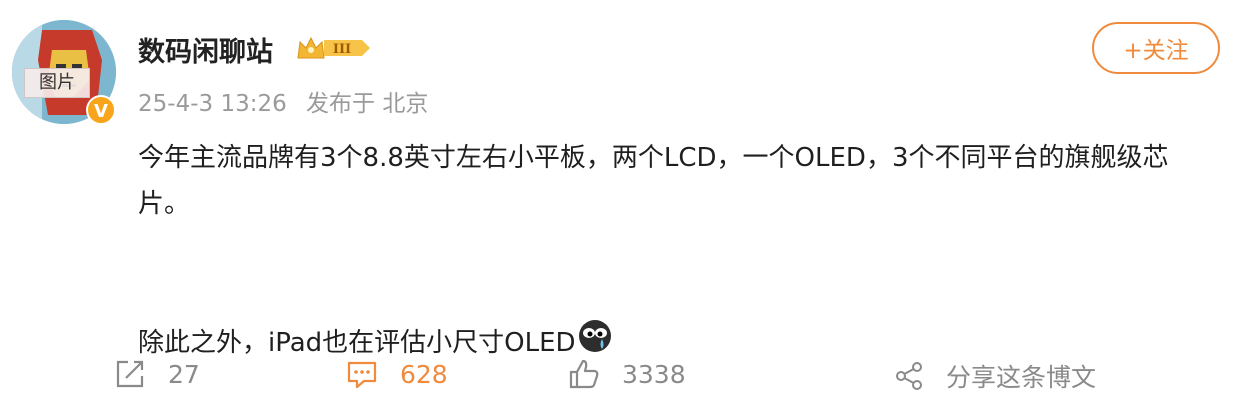  I want to click on post-meta: 25-4-3 13:26 发布于 北京, so click(283, 101).